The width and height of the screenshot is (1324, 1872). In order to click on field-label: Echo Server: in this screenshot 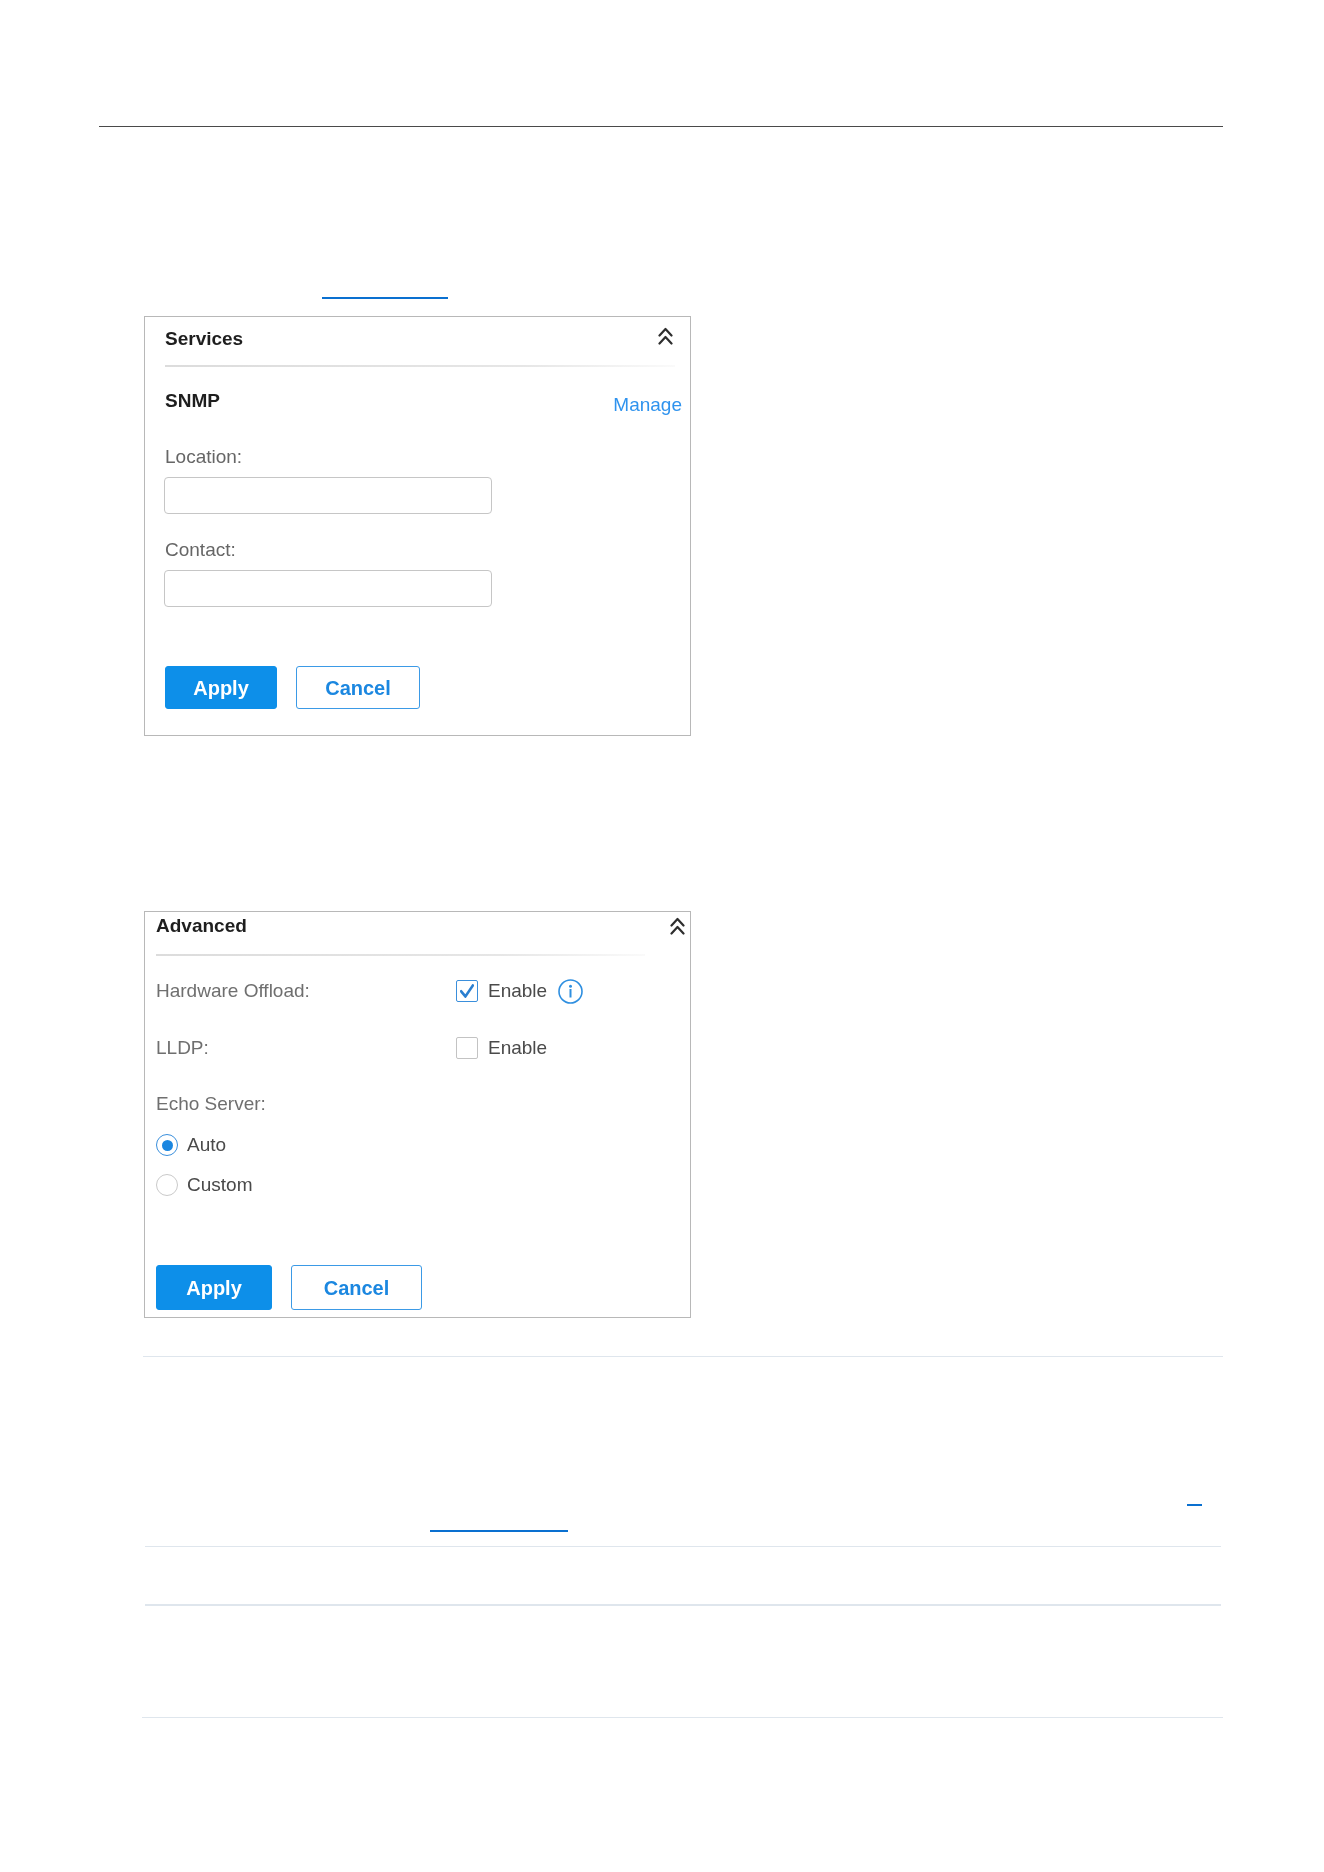, I will do `click(211, 1104)`.